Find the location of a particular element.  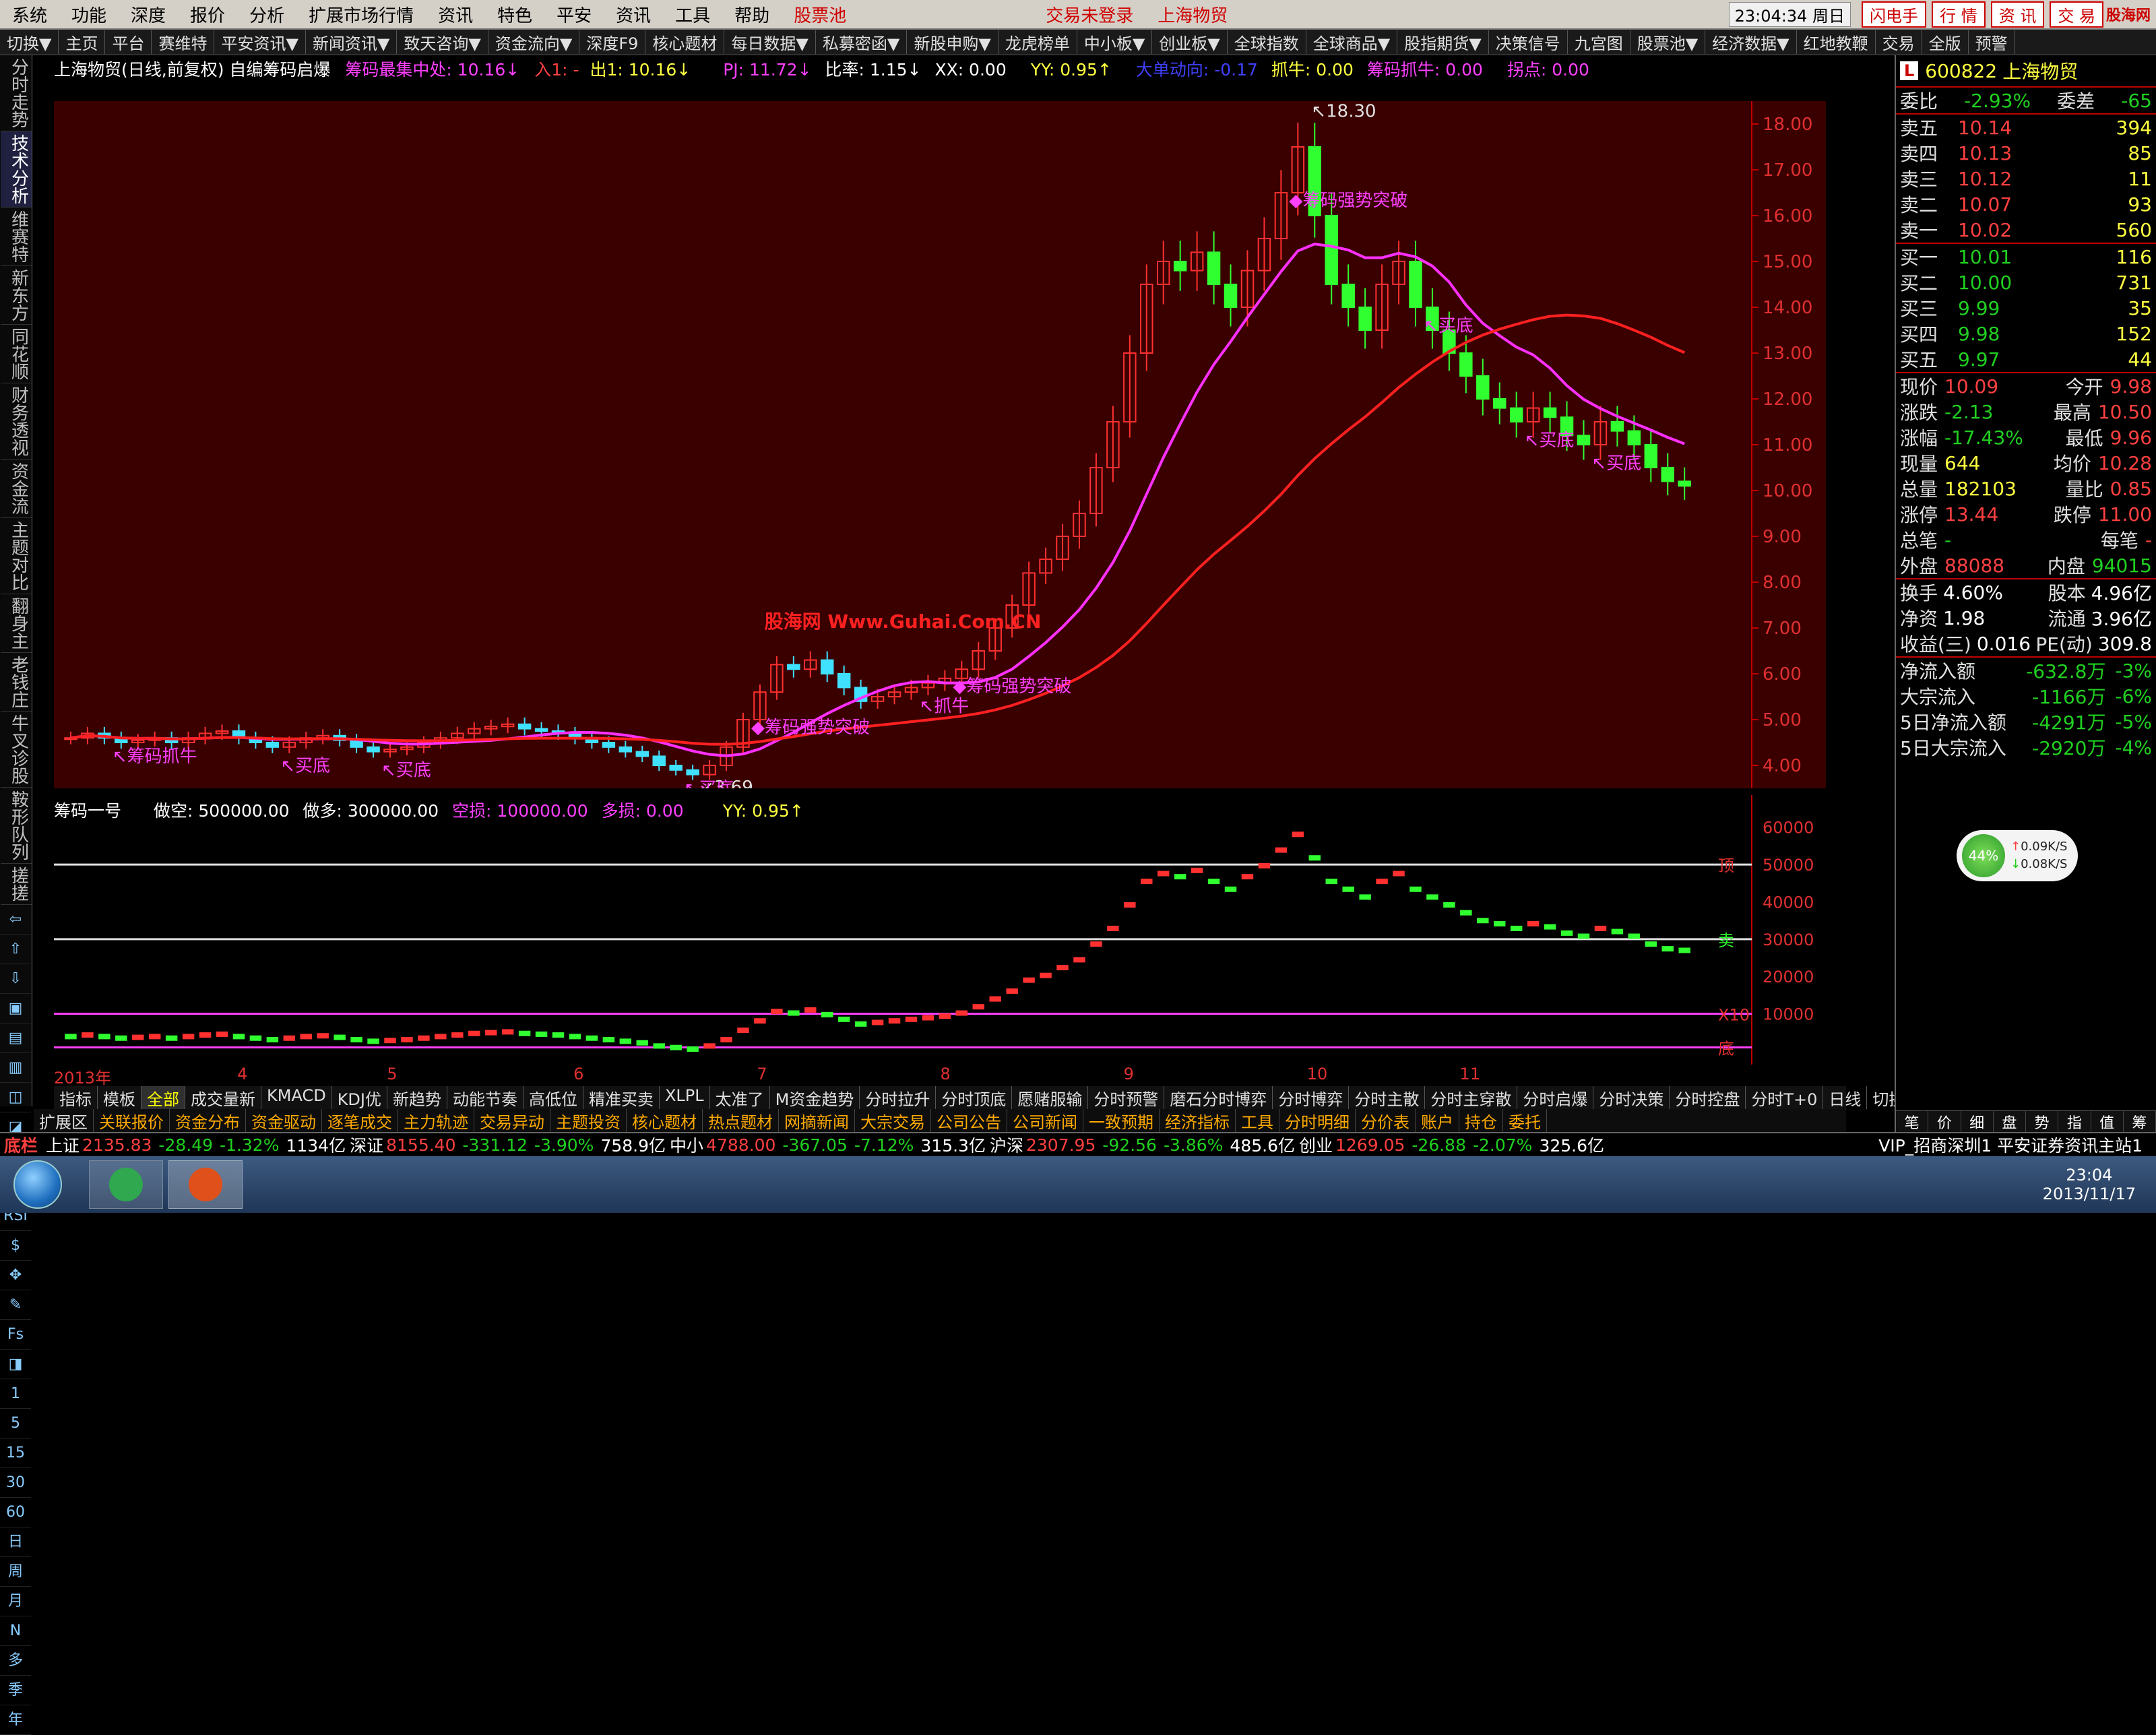

left-tool-icon: 日 is located at coordinates (15, 1542).